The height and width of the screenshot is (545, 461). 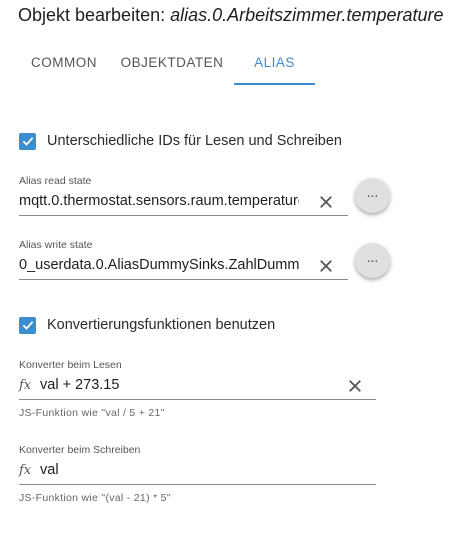 What do you see at coordinates (55, 181) in the screenshot?
I see `read-state-label: Alias read state` at bounding box center [55, 181].